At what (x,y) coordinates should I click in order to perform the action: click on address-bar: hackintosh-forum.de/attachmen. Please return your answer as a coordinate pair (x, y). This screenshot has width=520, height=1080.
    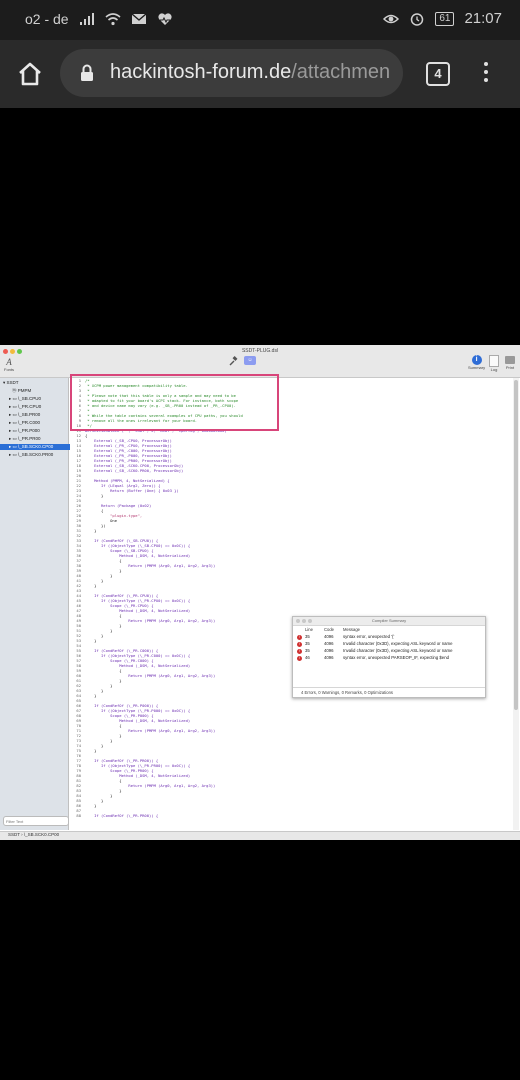
    Looking at the image, I should click on (231, 73).